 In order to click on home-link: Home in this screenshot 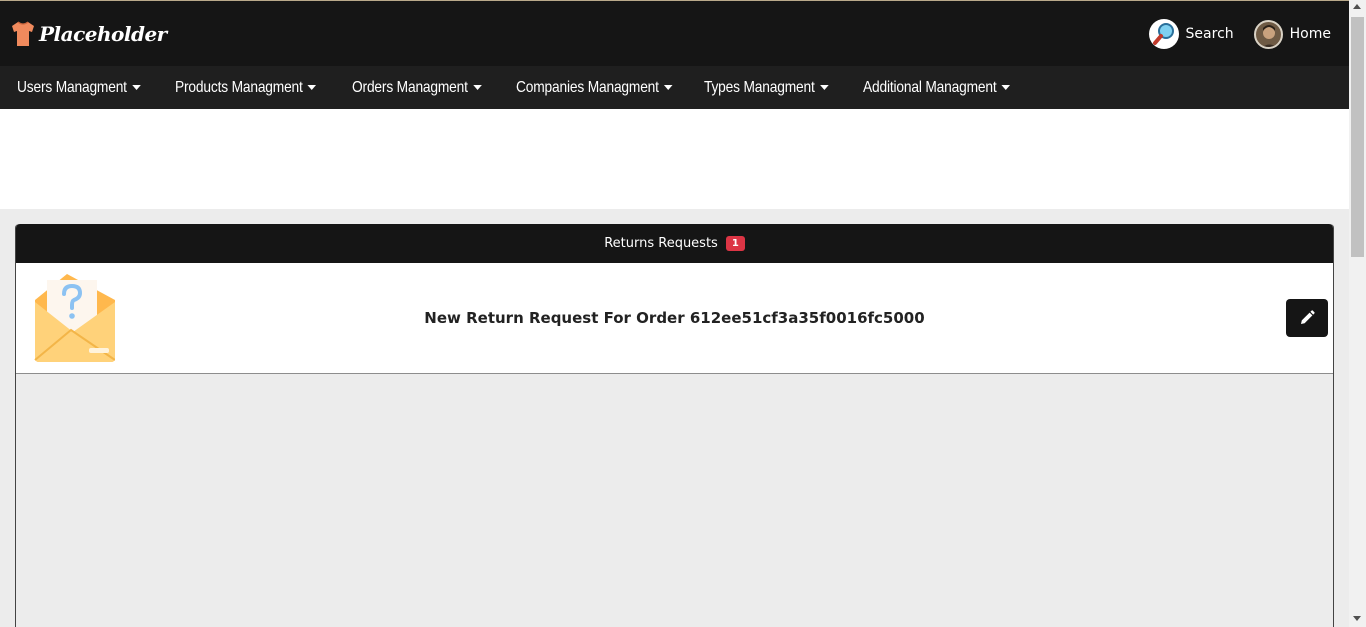, I will do `click(1292, 34)`.